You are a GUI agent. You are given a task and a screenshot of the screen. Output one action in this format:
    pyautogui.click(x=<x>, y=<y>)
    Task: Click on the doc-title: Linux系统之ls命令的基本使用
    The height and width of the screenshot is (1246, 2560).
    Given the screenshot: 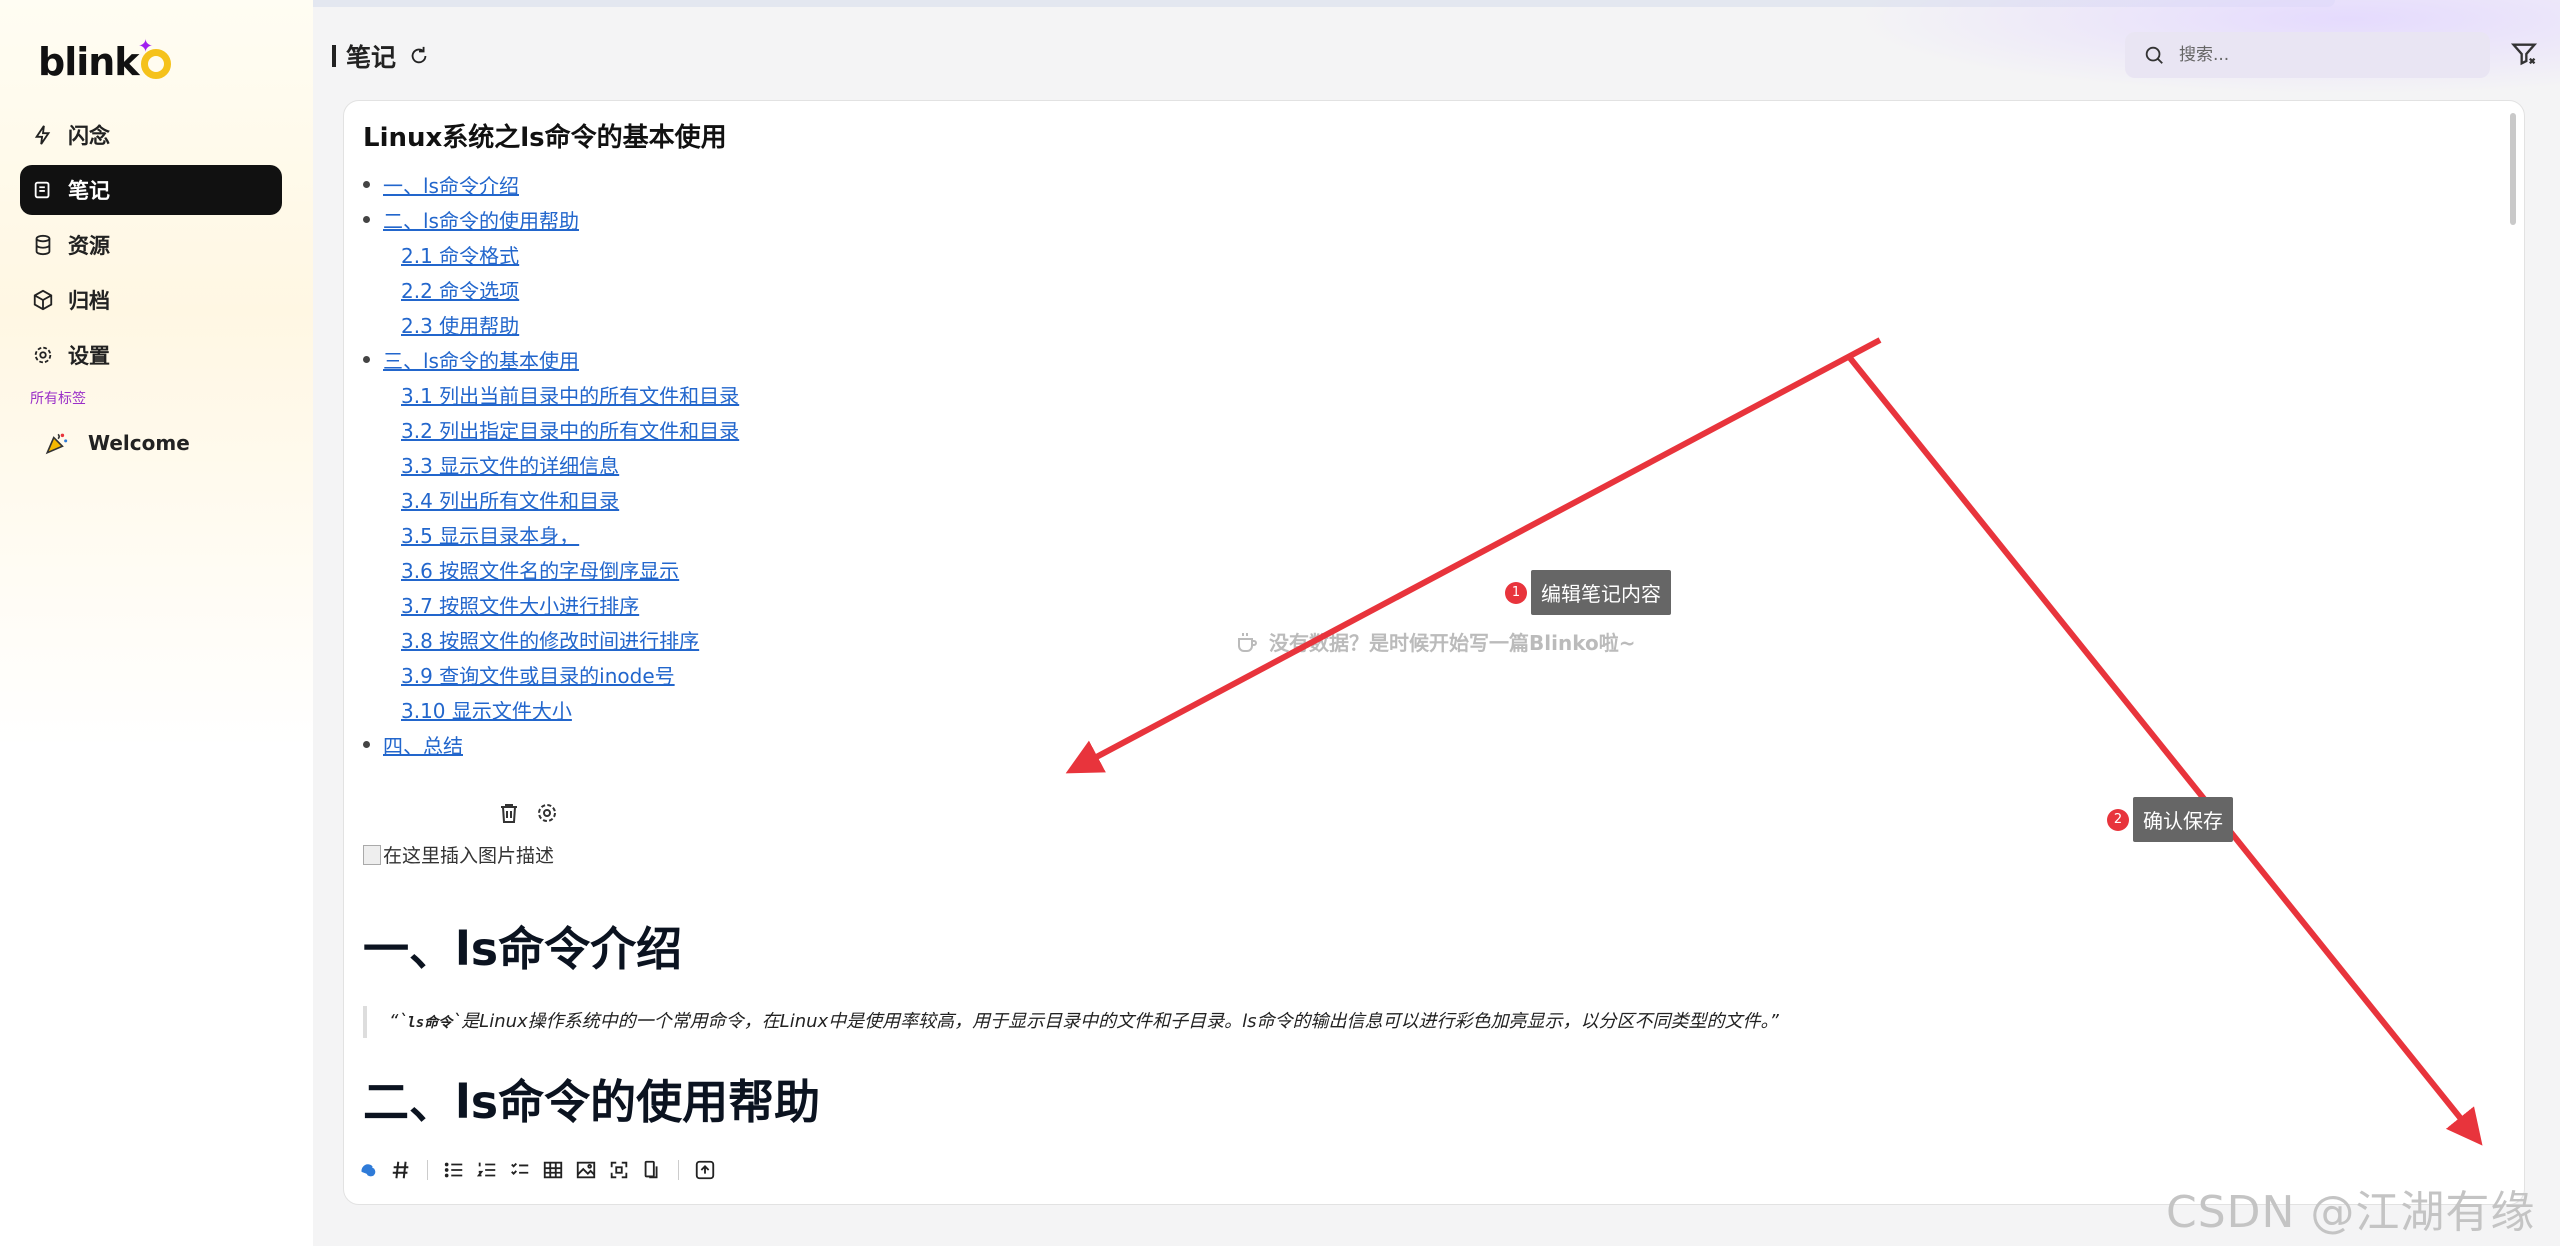 What is the action you would take?
    pyautogui.click(x=545, y=138)
    